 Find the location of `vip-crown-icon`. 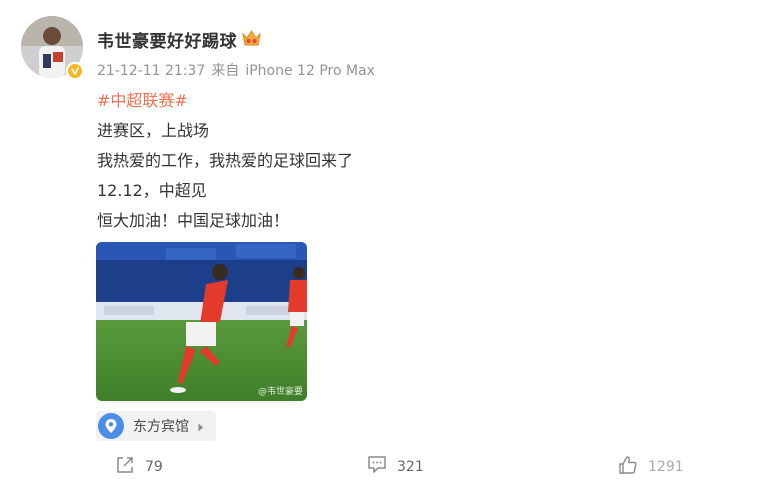

vip-crown-icon is located at coordinates (251, 38).